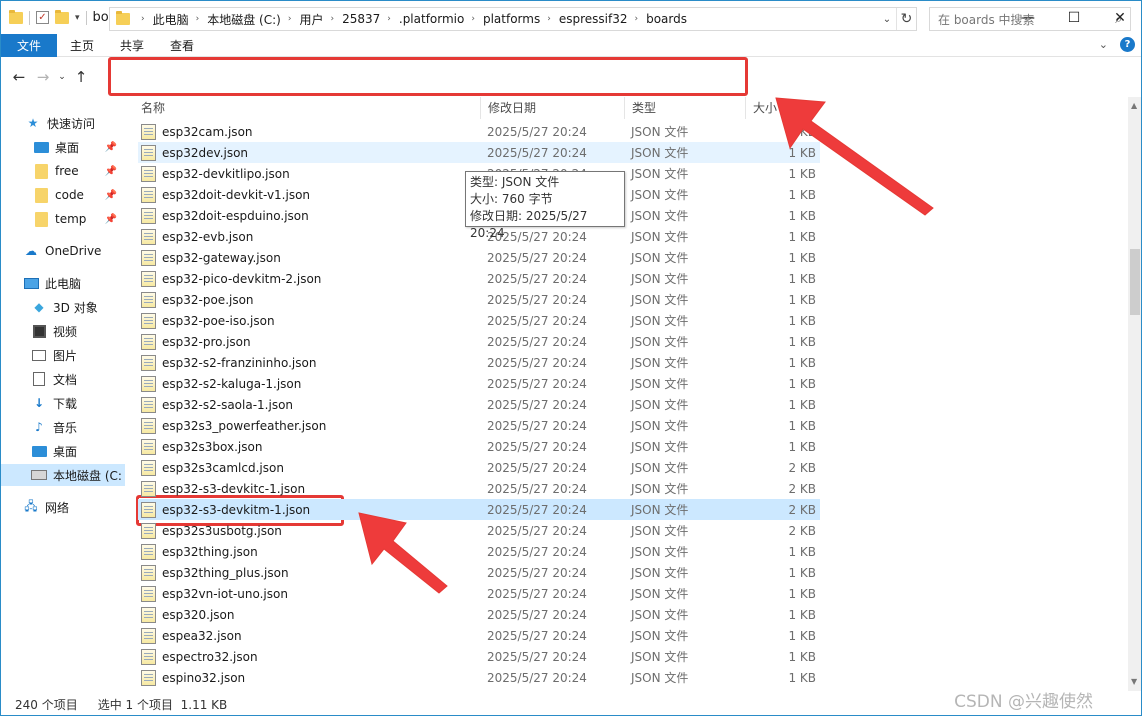  Describe the element at coordinates (62, 77) in the screenshot. I see `recent-locations-icon: ⌄` at that location.